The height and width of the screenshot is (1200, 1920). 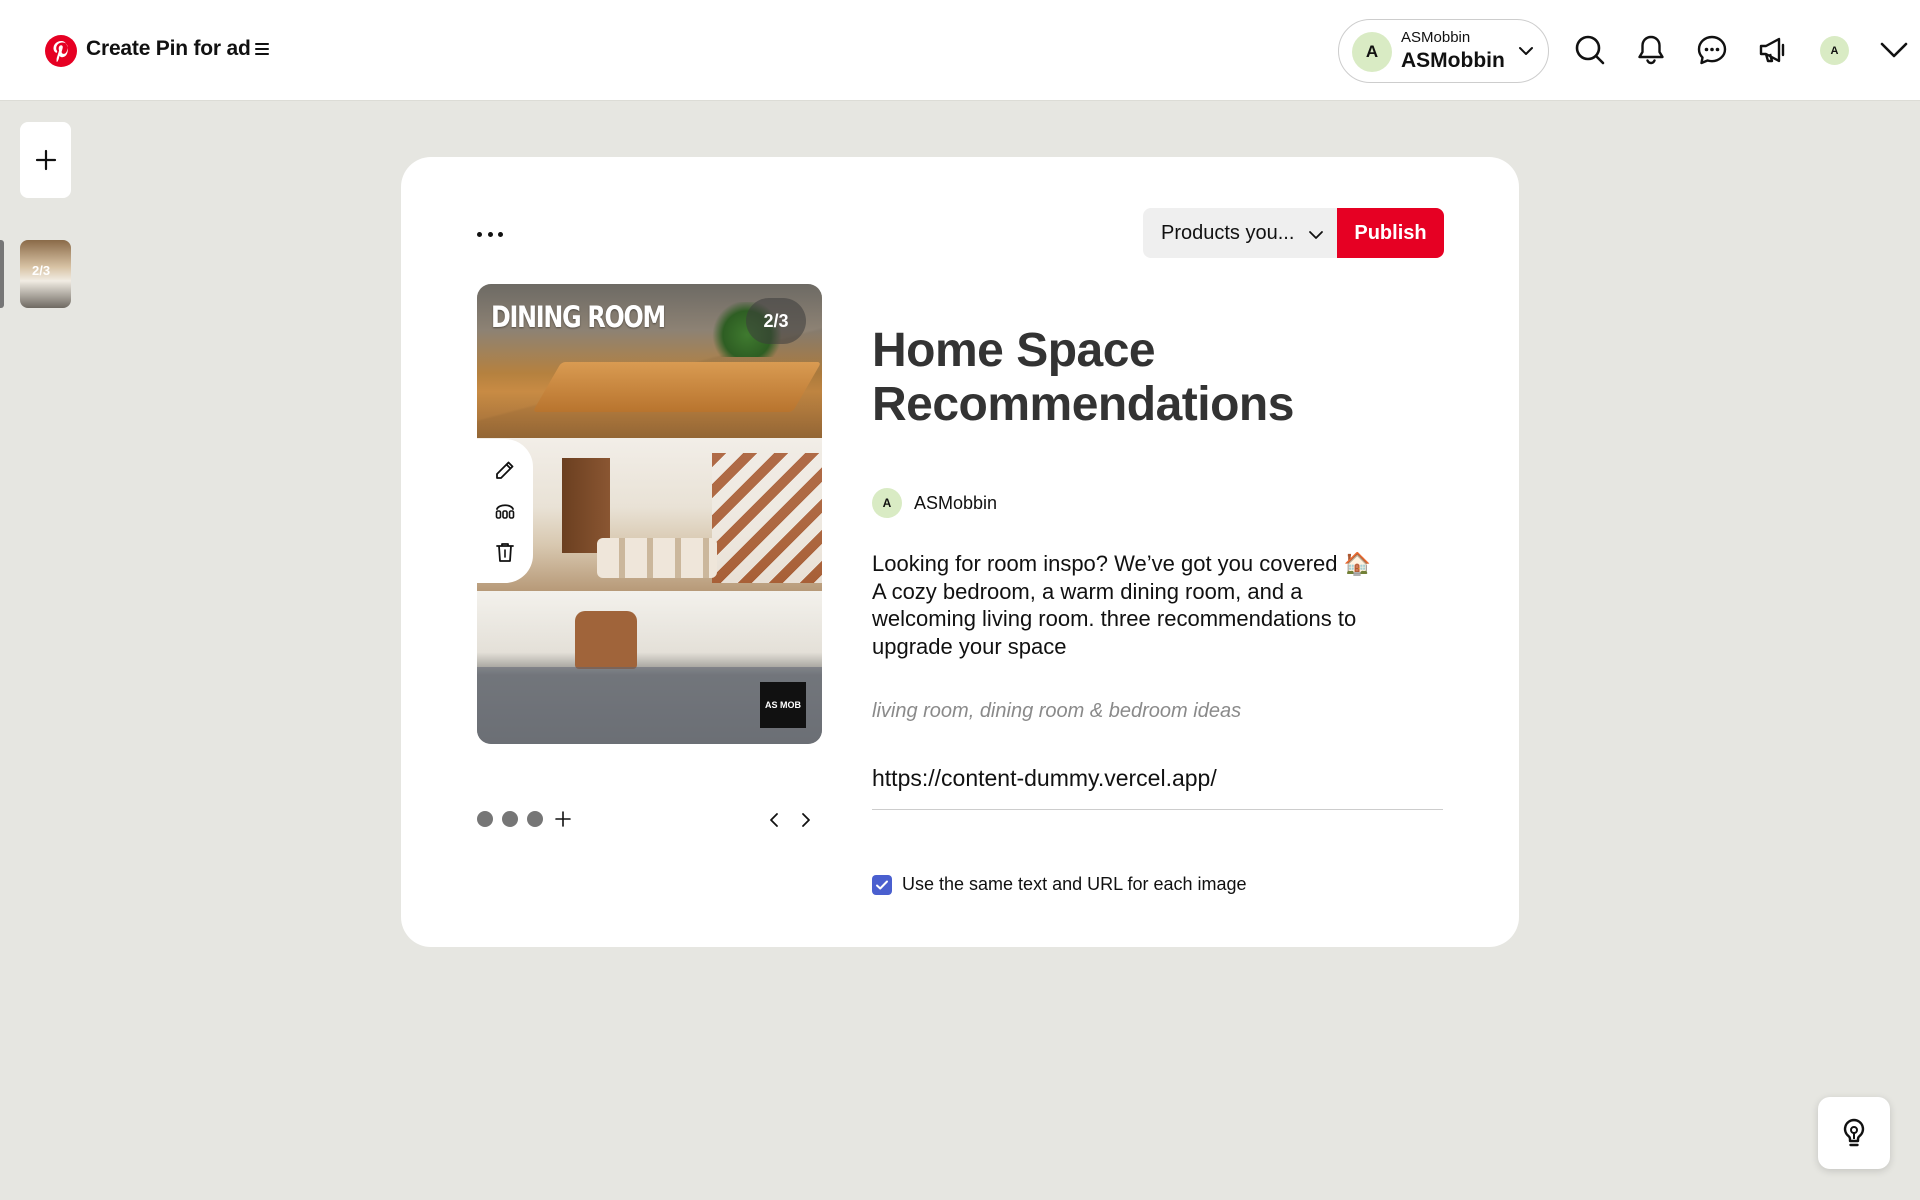 What do you see at coordinates (505, 552) in the screenshot?
I see `trash-icon` at bounding box center [505, 552].